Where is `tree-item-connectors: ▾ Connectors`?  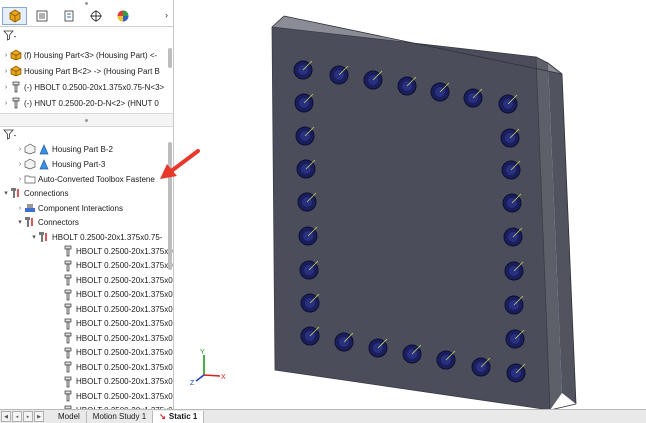 tree-item-connectors: ▾ Connectors is located at coordinates (47, 222).